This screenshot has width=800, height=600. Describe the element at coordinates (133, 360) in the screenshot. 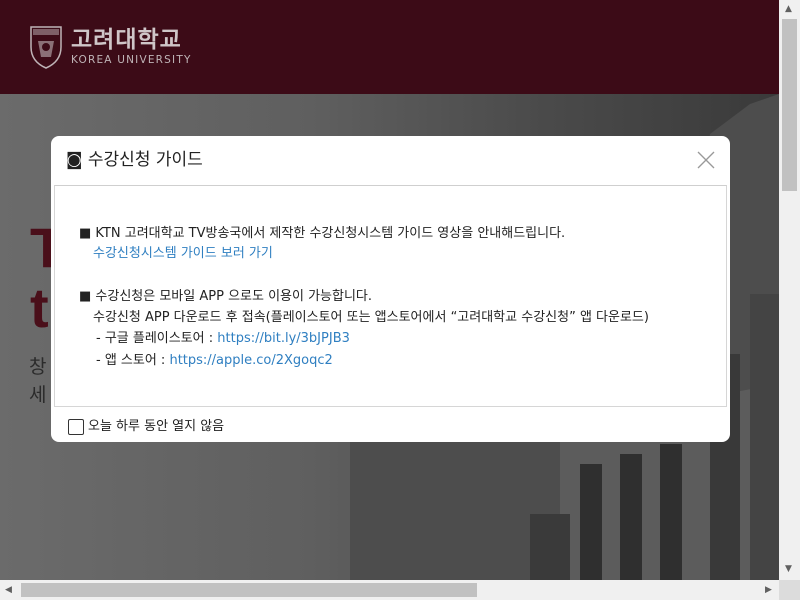

I see `app-store-label: - 앱 스토어 :` at that location.